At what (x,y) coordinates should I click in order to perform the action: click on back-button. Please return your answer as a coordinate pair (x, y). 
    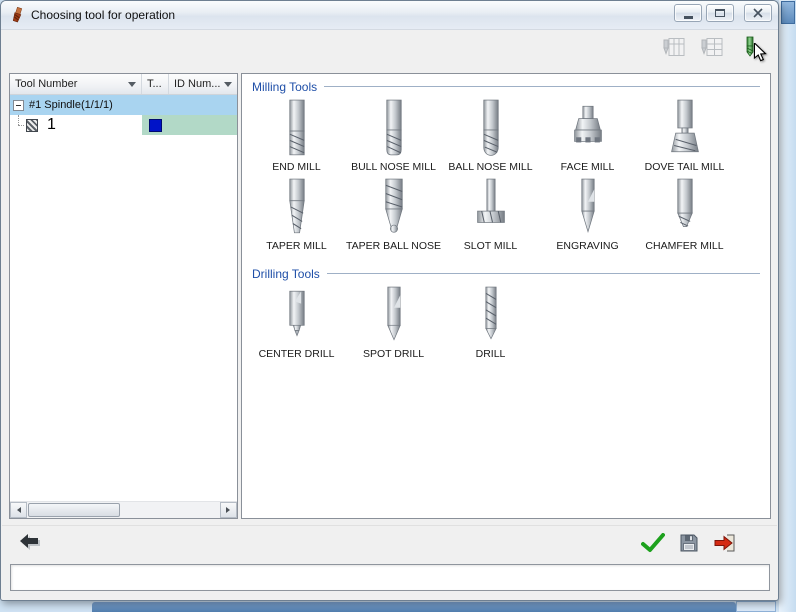
    Looking at the image, I should click on (31, 543).